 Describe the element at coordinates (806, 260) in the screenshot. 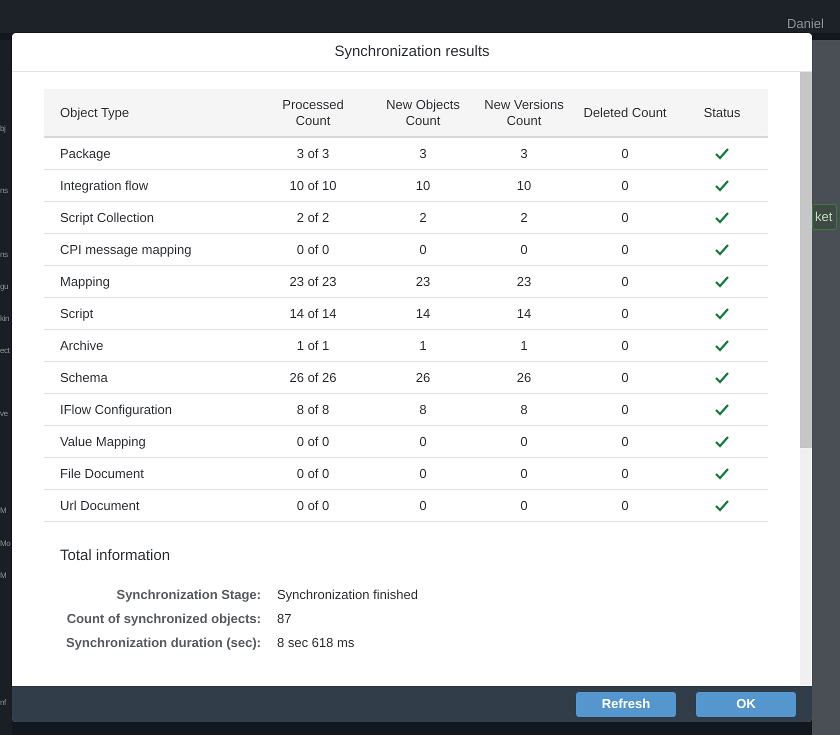

I see `scrollbar-thumb` at that location.